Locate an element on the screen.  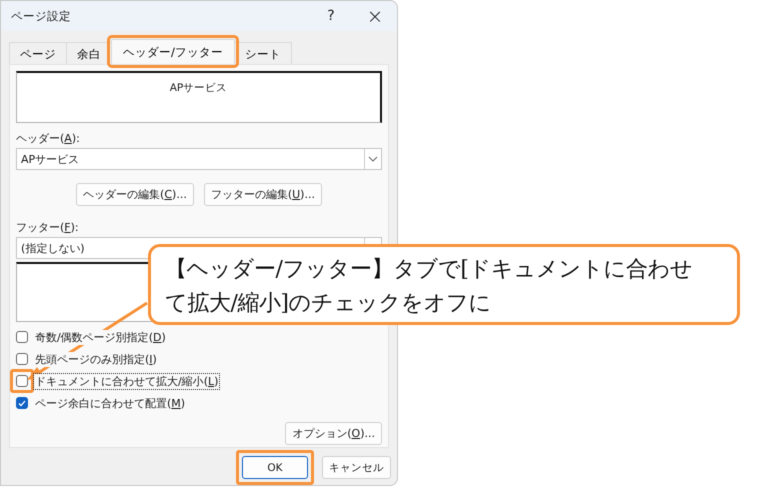
checkbox-label: ドキュメントに合わせて拡大/縮小(L) is located at coordinates (127, 381).